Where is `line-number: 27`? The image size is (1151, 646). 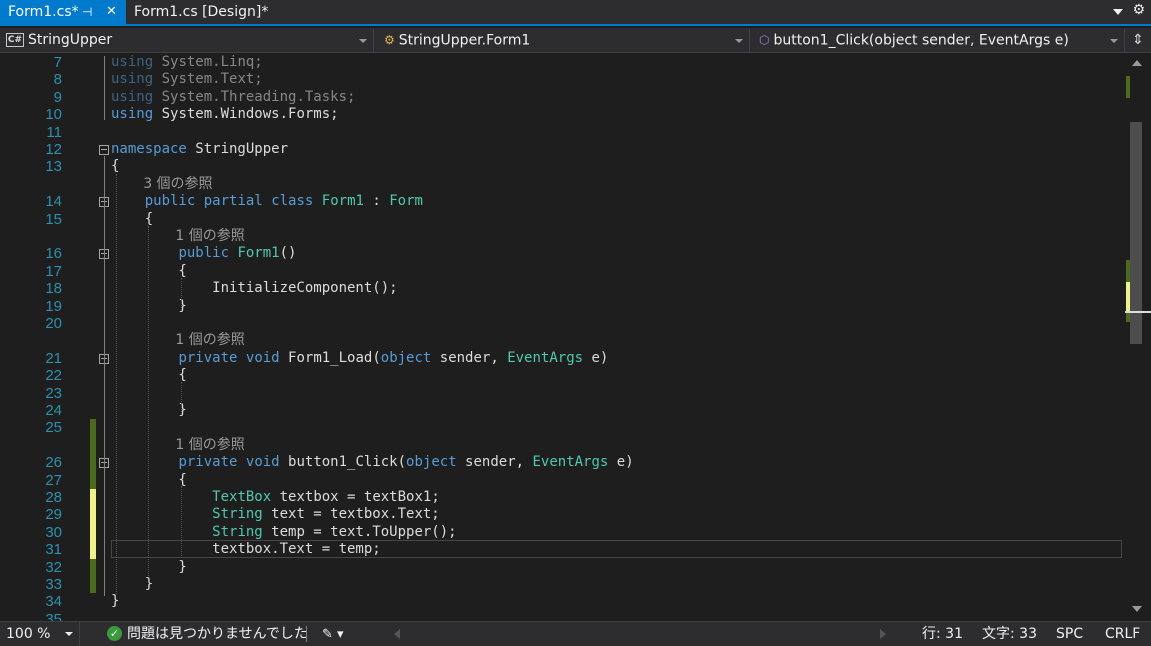
line-number: 27 is located at coordinates (53, 480).